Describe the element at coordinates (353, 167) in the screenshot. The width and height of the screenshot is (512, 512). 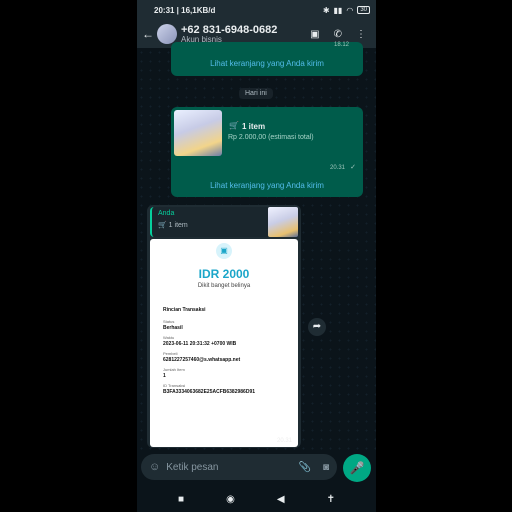
I see `check-icon: ✓` at that location.